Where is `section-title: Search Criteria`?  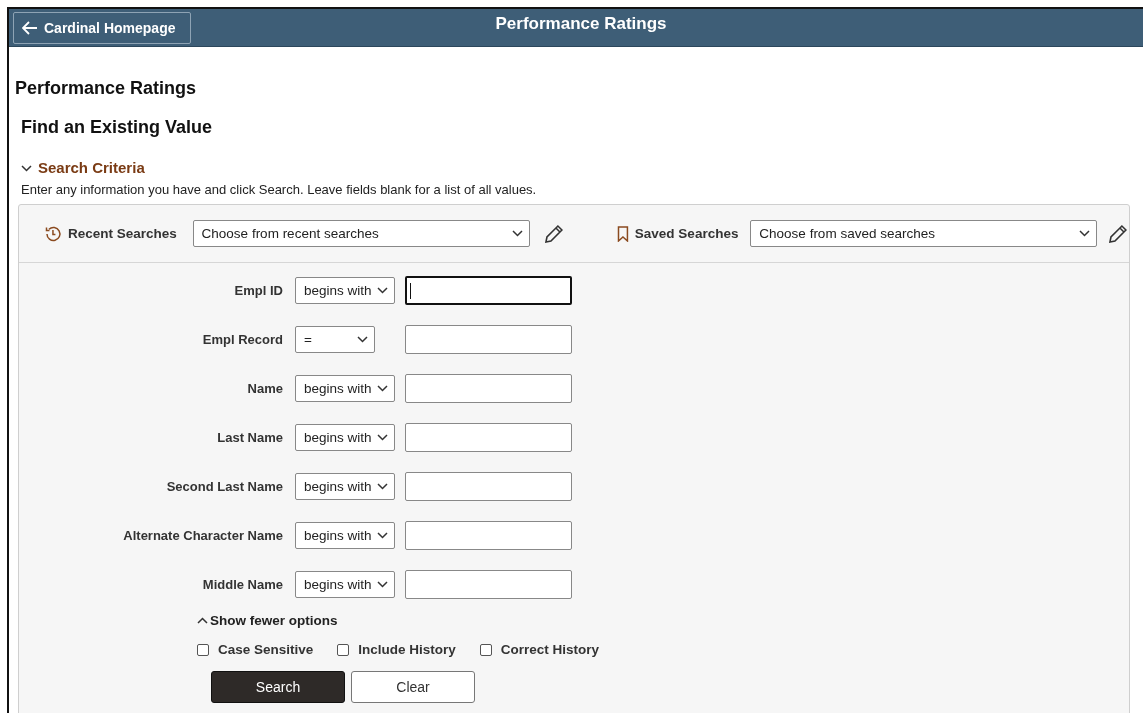
section-title: Search Criteria is located at coordinates (91, 167).